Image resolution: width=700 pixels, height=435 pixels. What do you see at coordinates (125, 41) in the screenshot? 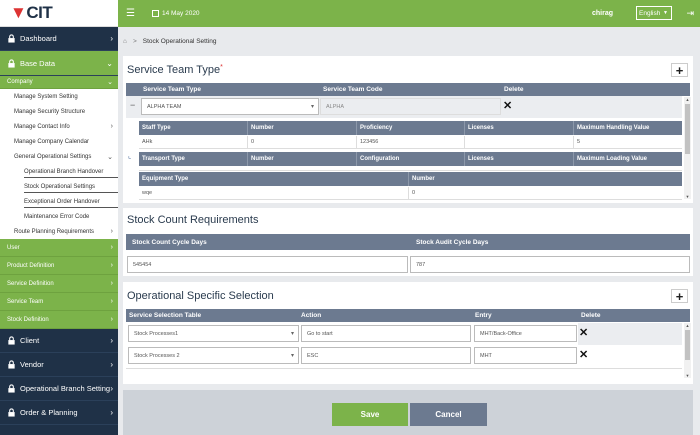
I see `home-icon: ⌂` at bounding box center [125, 41].